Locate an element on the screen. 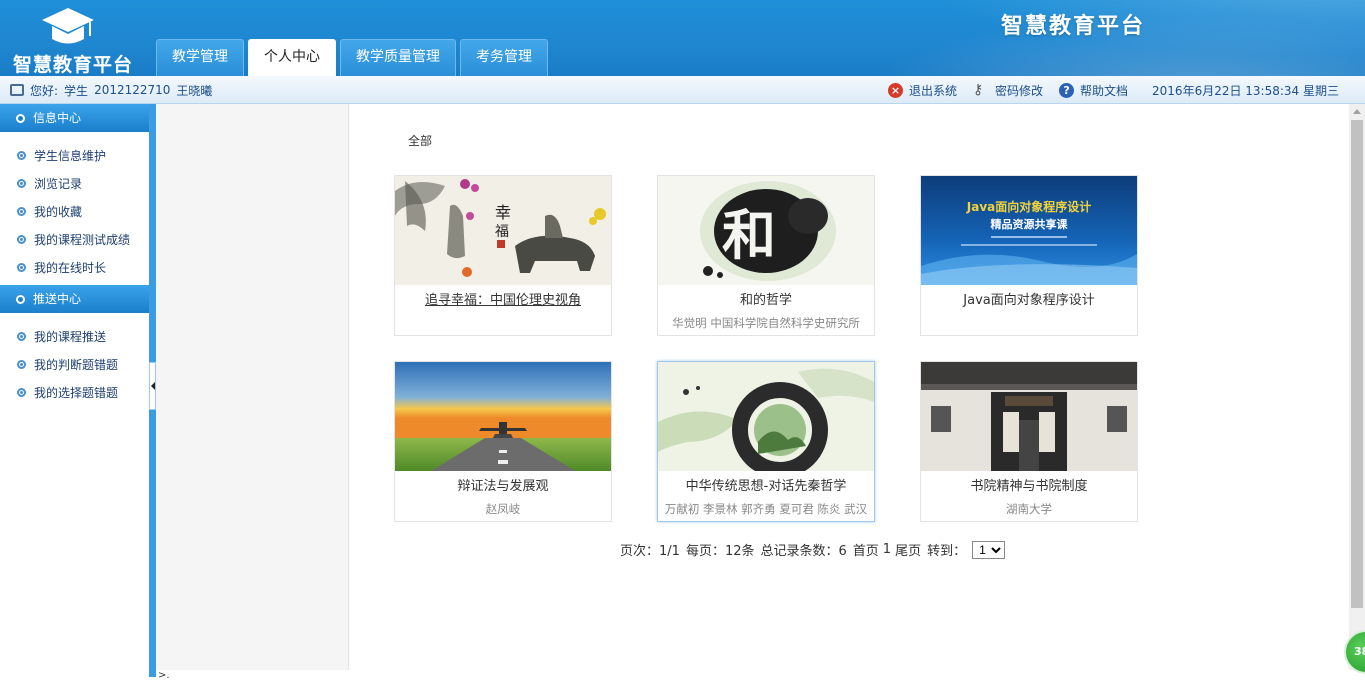 The width and height of the screenshot is (1365, 681). jump-to-label: 转到： is located at coordinates (947, 551).